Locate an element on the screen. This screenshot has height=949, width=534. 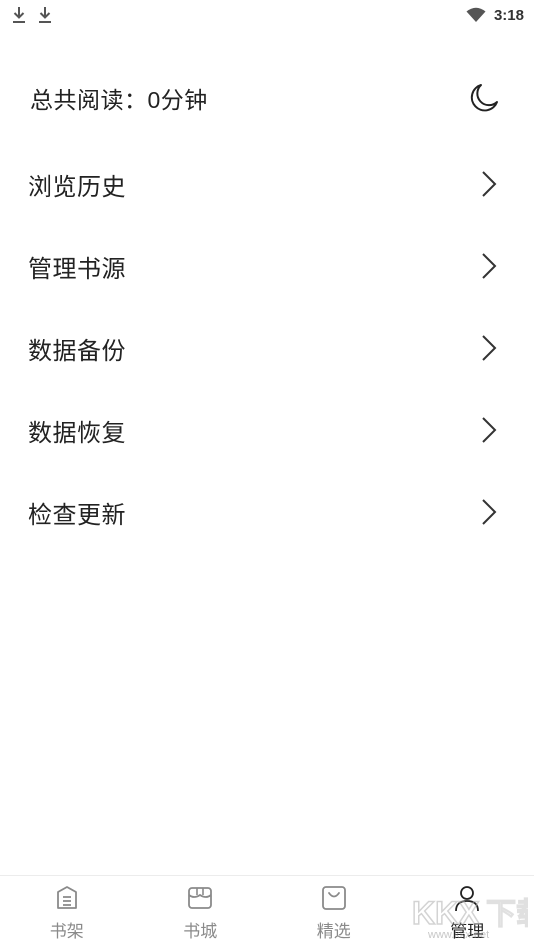
menu-item-label: 数据备份 is located at coordinates (77, 350).